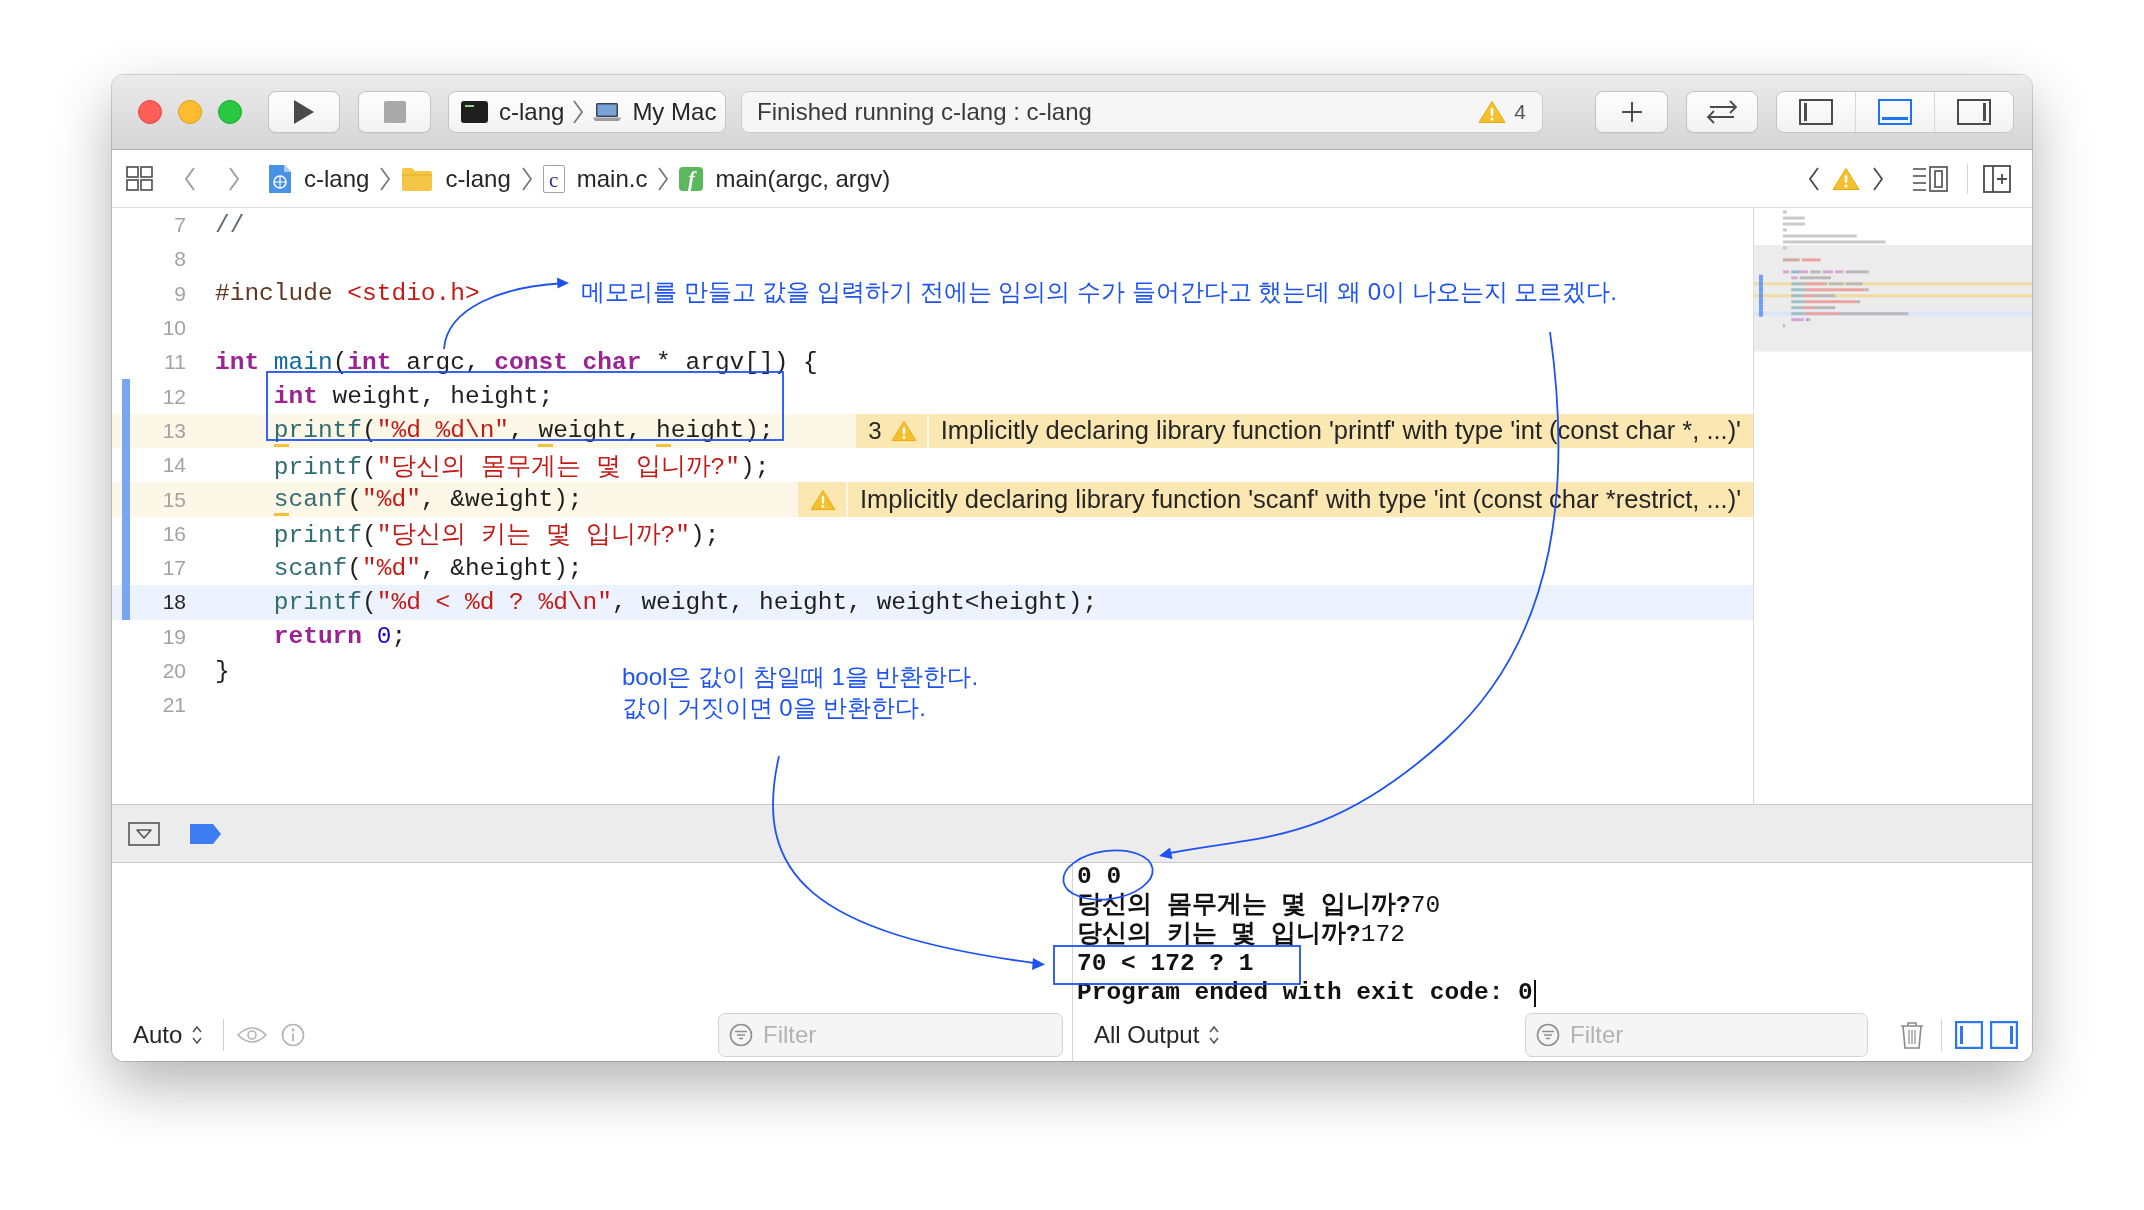 This screenshot has width=2144, height=1210. Describe the element at coordinates (513, 112) in the screenshot. I see `scheme-menu-button: c-lang` at that location.